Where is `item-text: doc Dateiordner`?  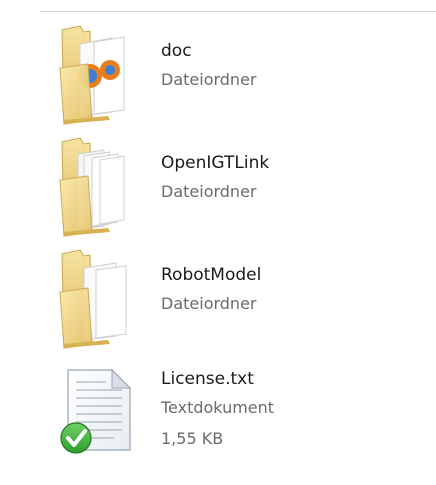 item-text: doc Dateiordner is located at coordinates (209, 66).